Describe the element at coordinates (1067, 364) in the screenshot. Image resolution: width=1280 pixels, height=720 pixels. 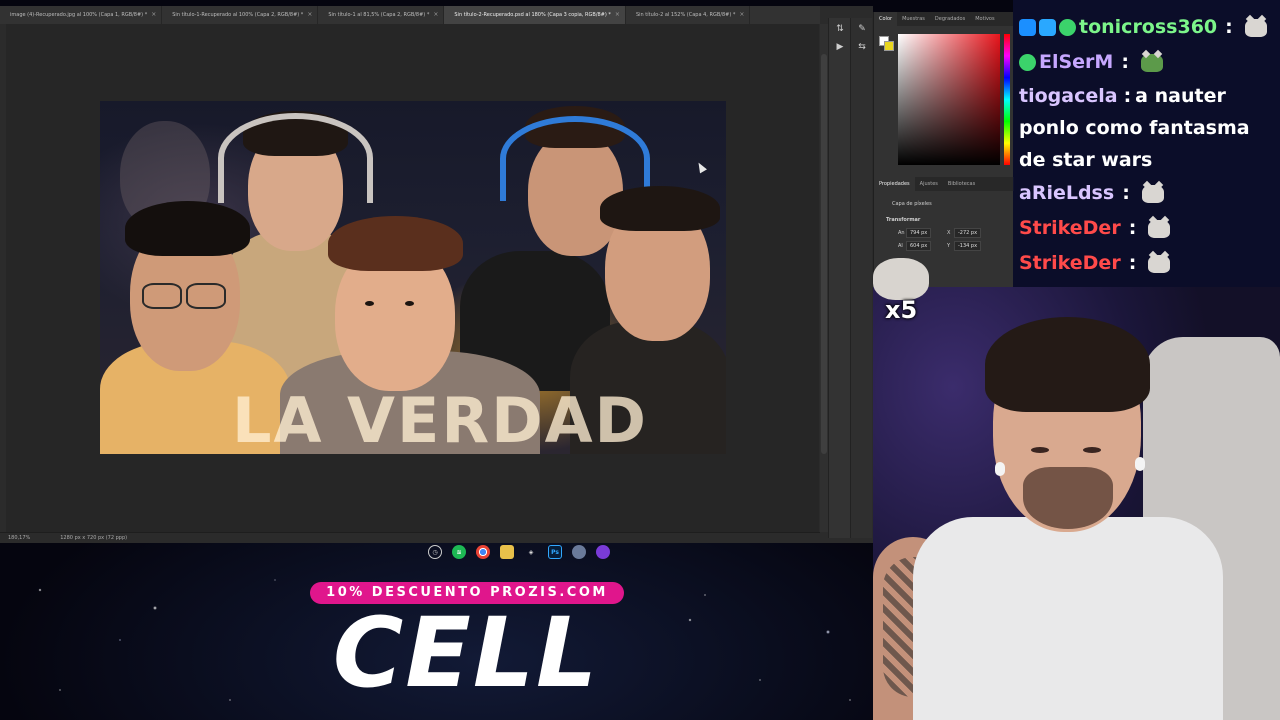
I see `streamer-hair` at that location.